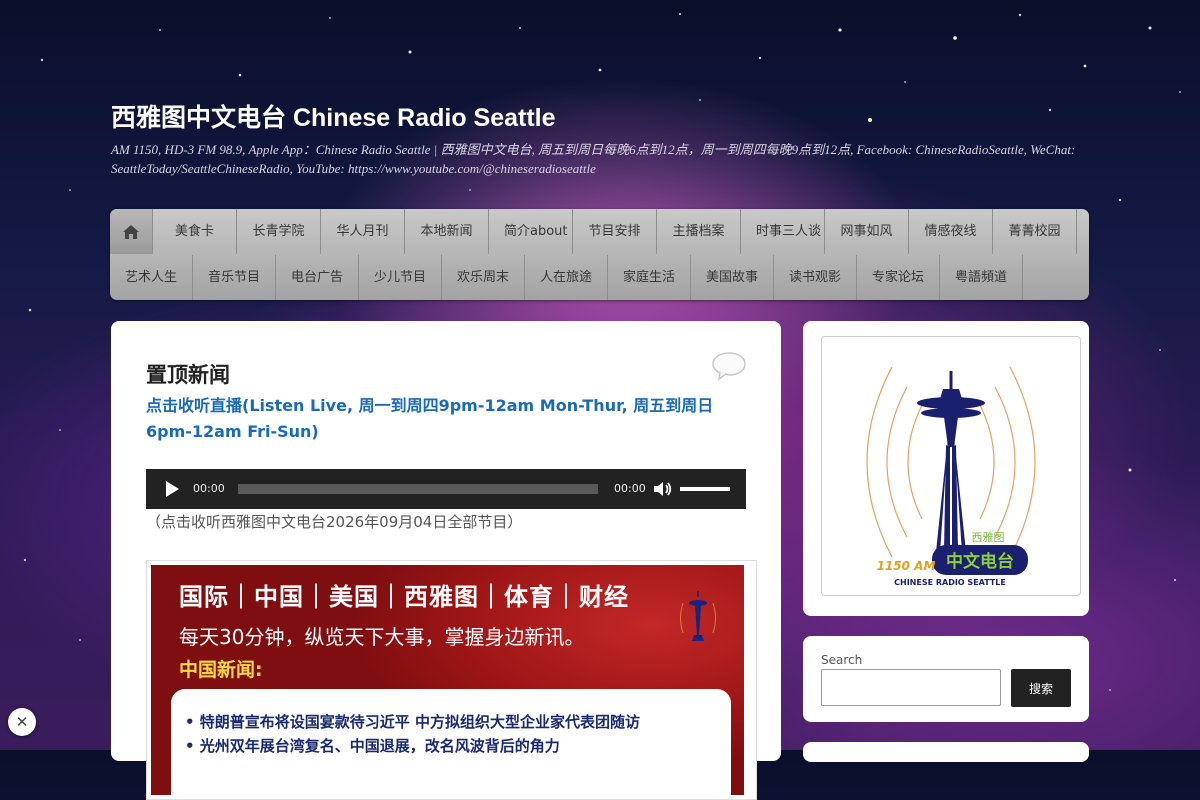 The image size is (1200, 800). Describe the element at coordinates (404, 597) in the screenshot. I see `banner-categories: 国际｜中国｜美国｜西雅图｜体育｜财经` at that location.